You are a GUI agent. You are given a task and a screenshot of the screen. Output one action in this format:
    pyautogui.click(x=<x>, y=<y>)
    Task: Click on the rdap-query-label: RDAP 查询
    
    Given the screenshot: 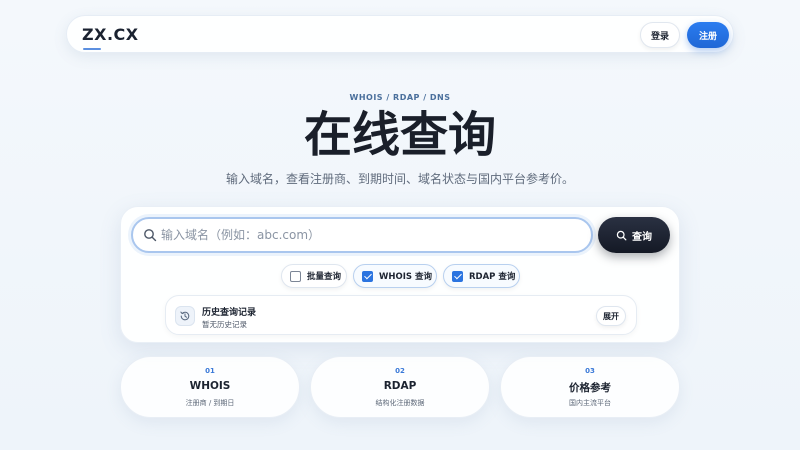 What is the action you would take?
    pyautogui.click(x=492, y=277)
    